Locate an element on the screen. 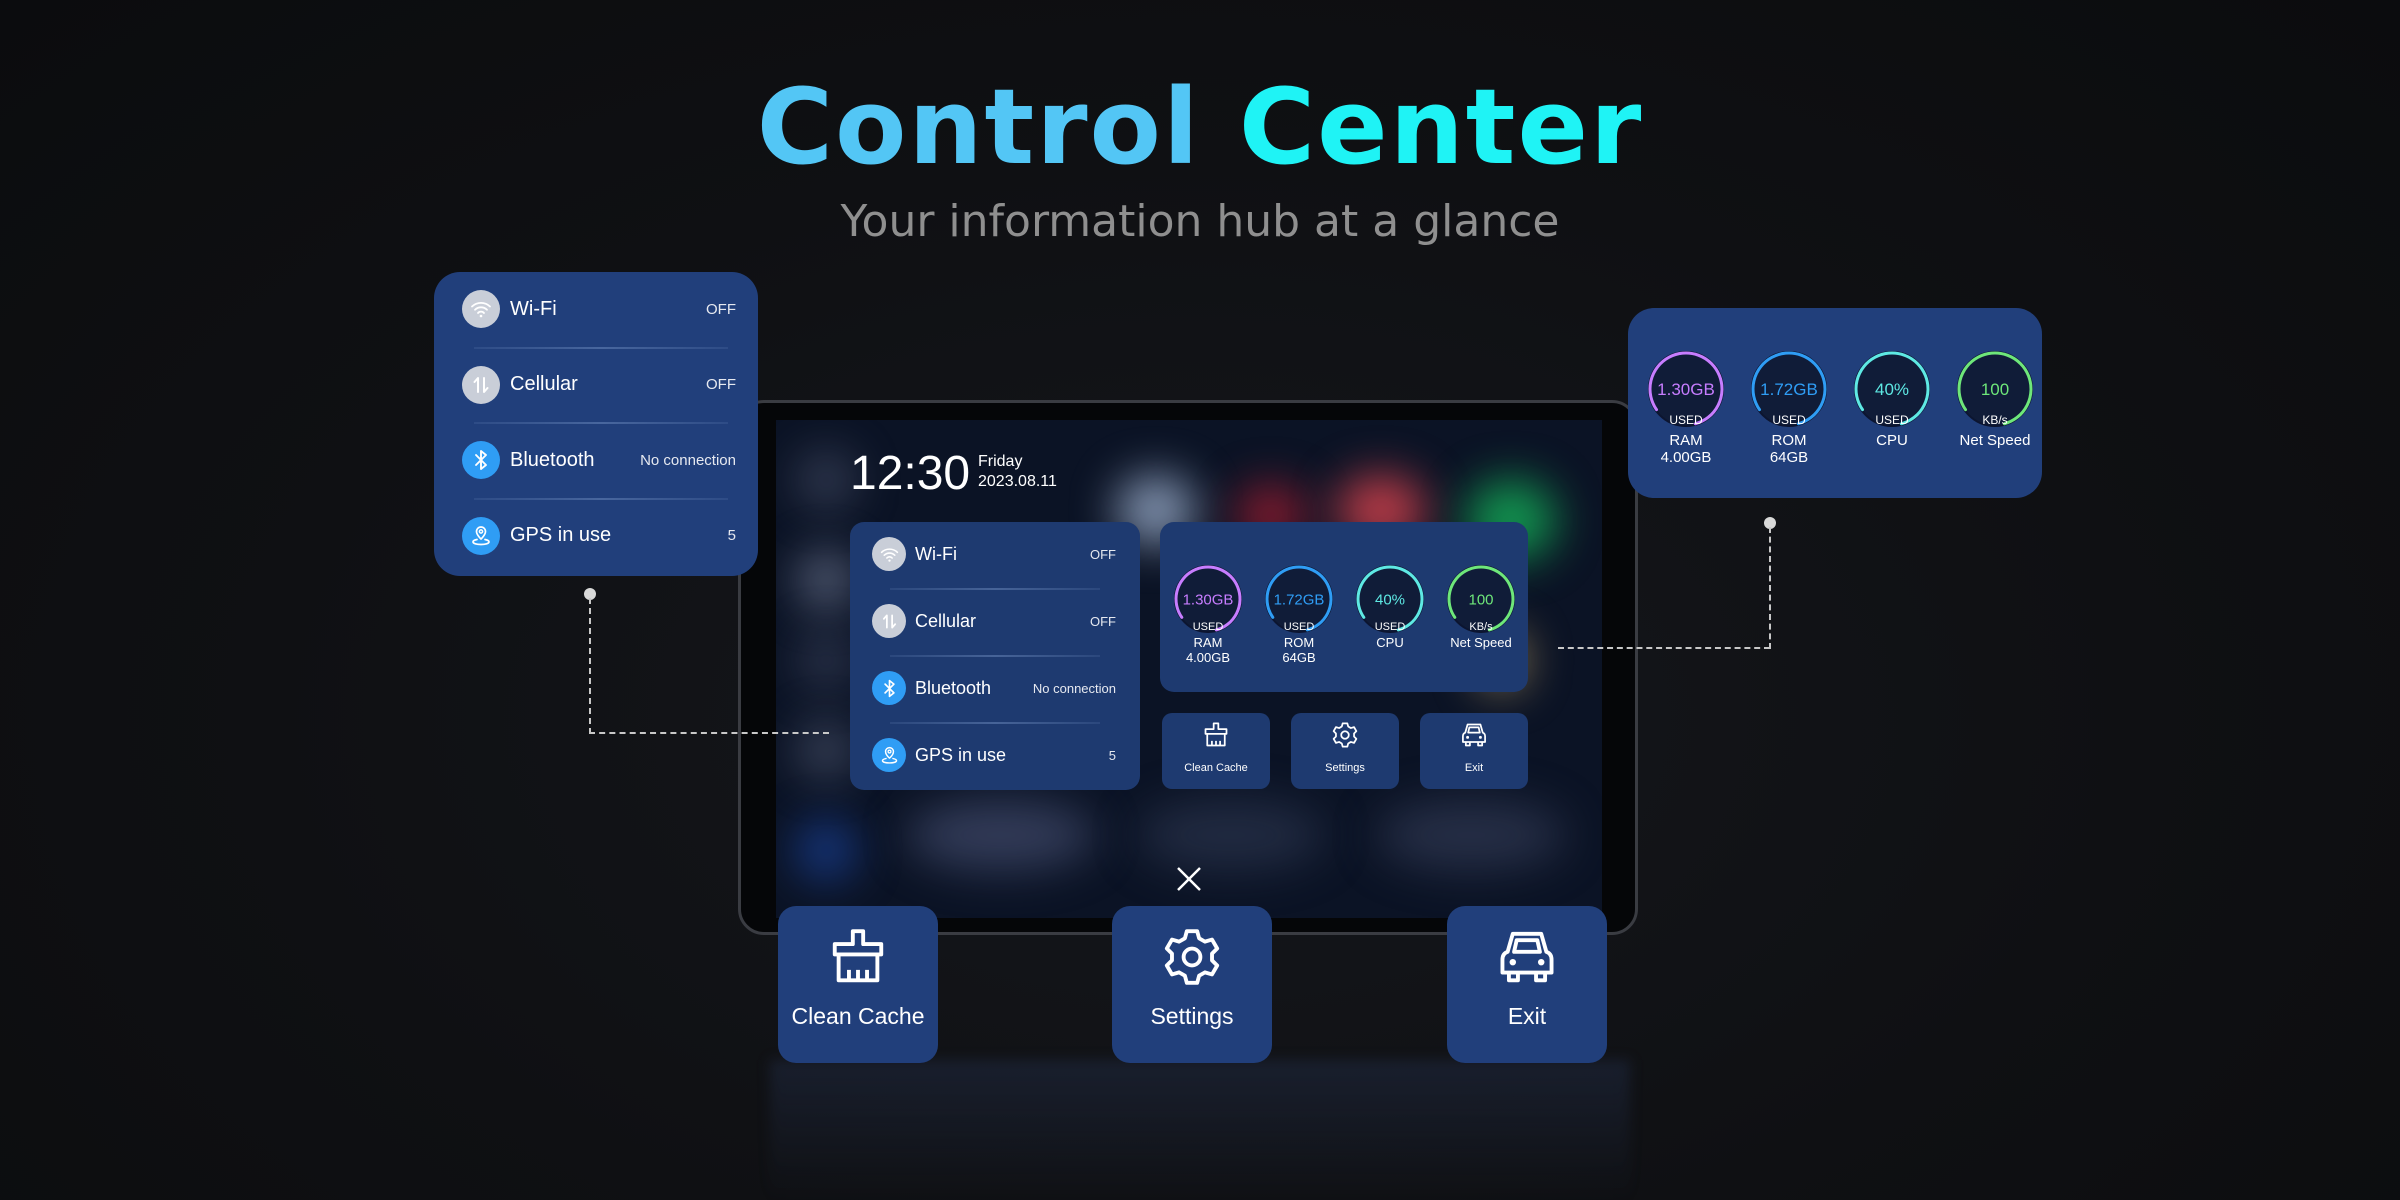 The image size is (2400, 1200). wifi-icon is located at coordinates (481, 309).